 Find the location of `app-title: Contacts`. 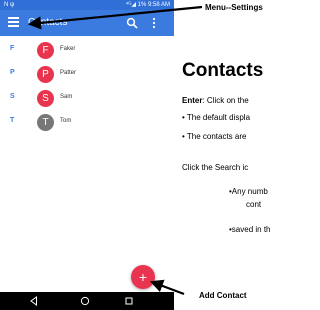

app-title: Contacts is located at coordinates (48, 22).